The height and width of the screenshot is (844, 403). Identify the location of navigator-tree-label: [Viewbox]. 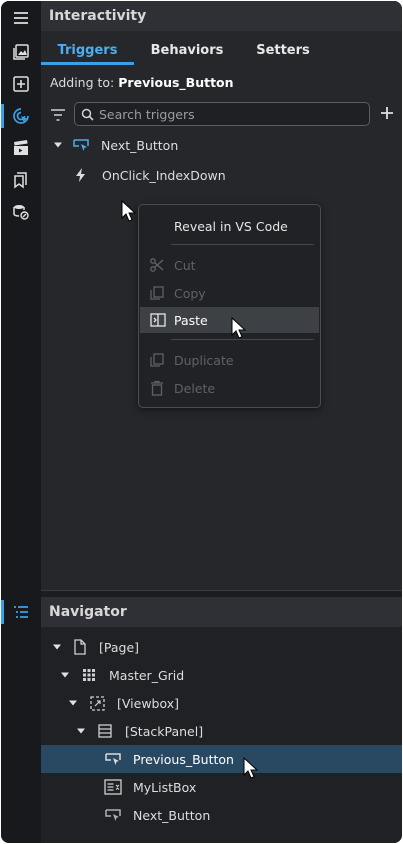
(148, 703).